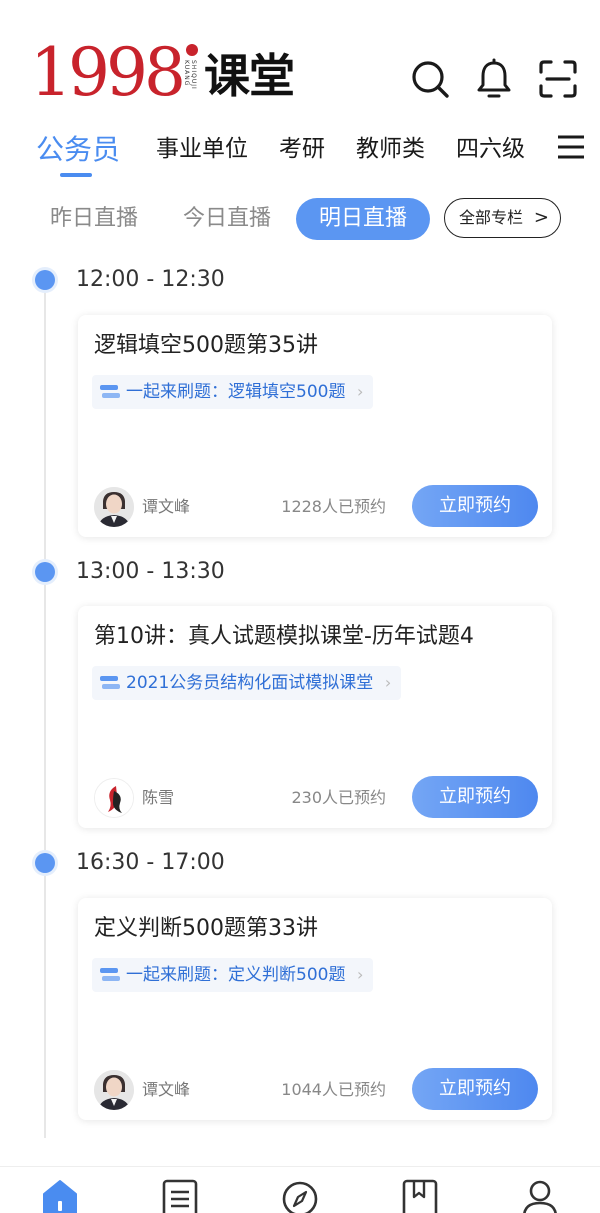 The width and height of the screenshot is (600, 1213). What do you see at coordinates (150, 279) in the screenshot?
I see `session-time: 12:00 - 12:30` at bounding box center [150, 279].